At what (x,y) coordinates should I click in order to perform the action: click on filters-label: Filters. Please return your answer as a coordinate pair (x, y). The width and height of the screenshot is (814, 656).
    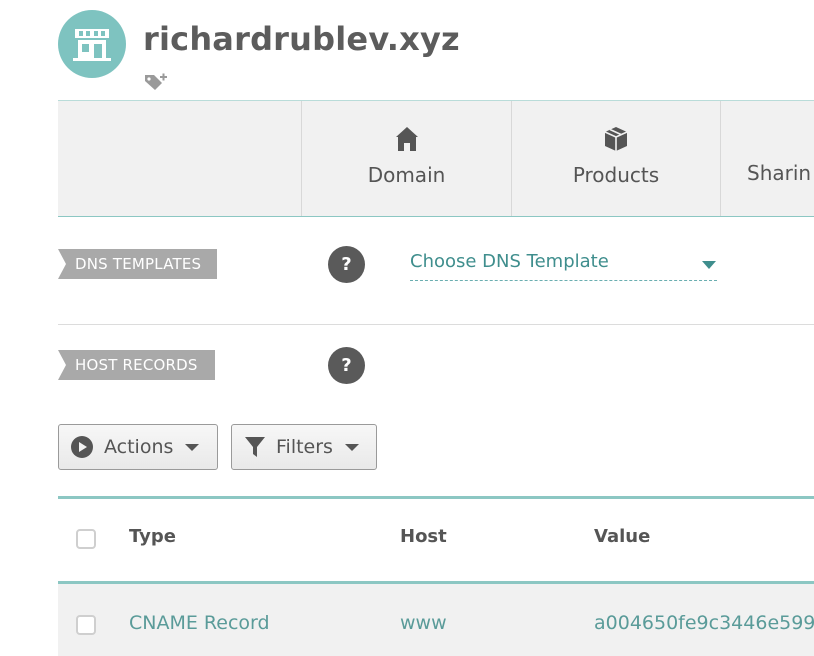
    Looking at the image, I should click on (304, 447).